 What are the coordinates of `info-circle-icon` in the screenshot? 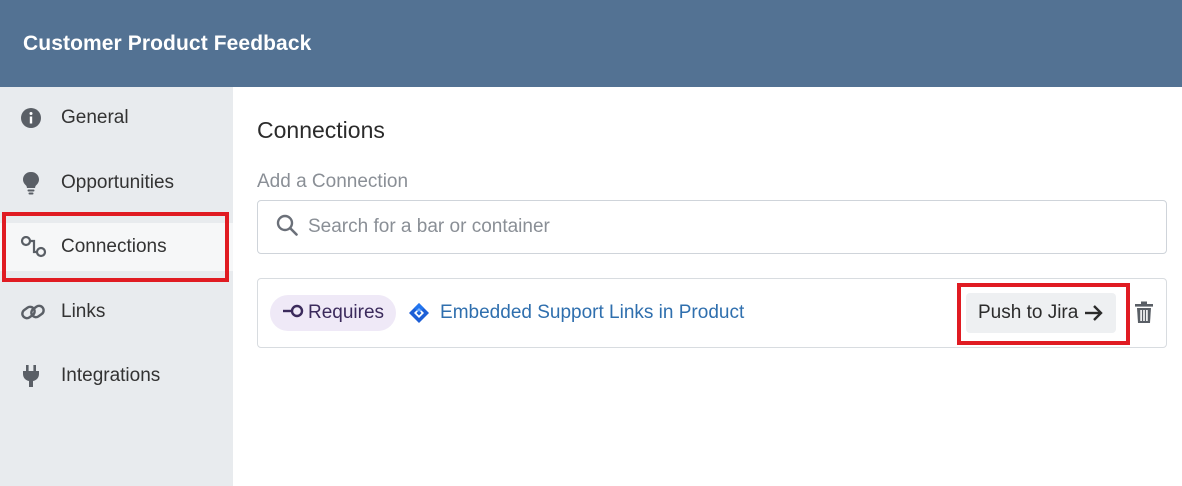 It's located at (34, 118).